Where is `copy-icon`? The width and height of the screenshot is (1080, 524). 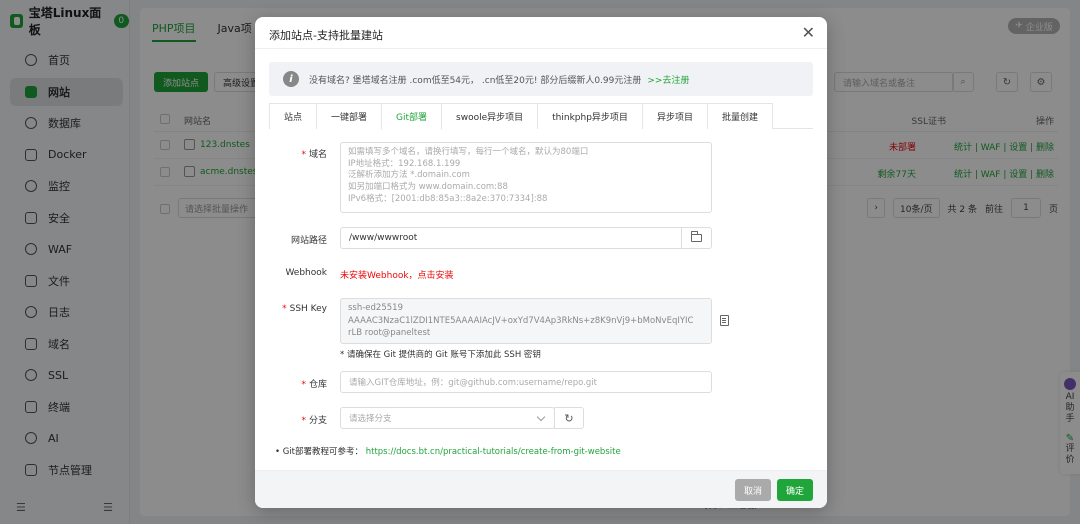 copy-icon is located at coordinates (724, 320).